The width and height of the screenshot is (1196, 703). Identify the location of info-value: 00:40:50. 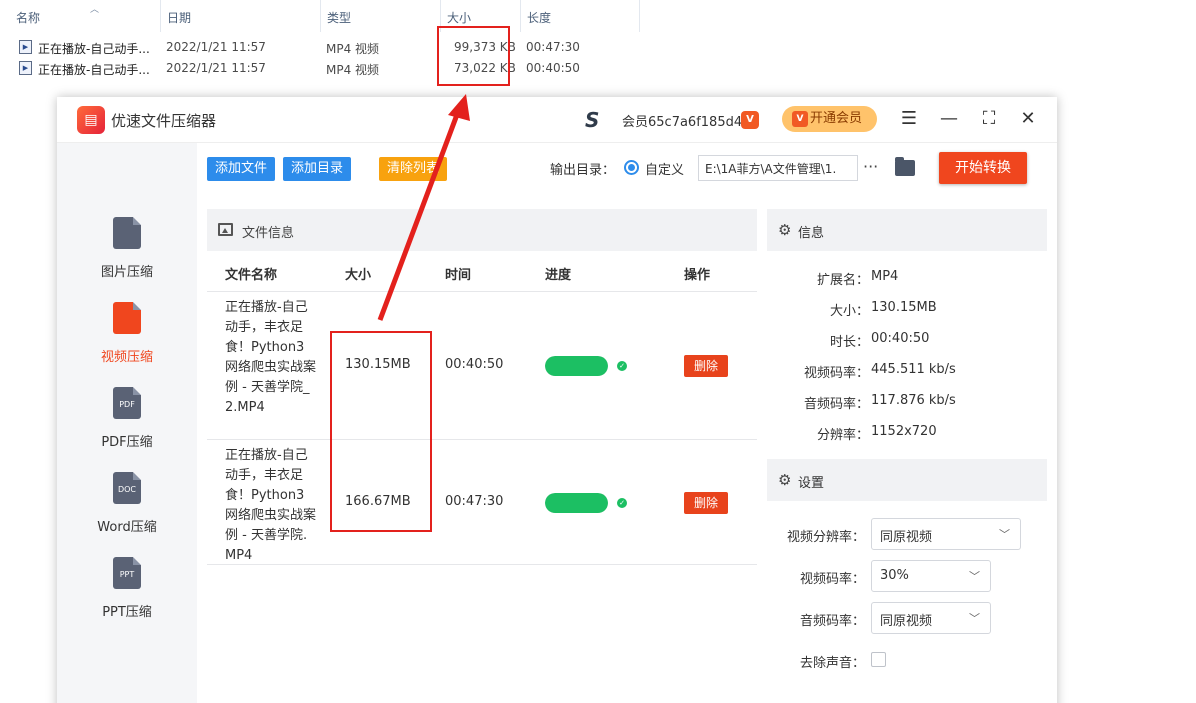
(900, 338).